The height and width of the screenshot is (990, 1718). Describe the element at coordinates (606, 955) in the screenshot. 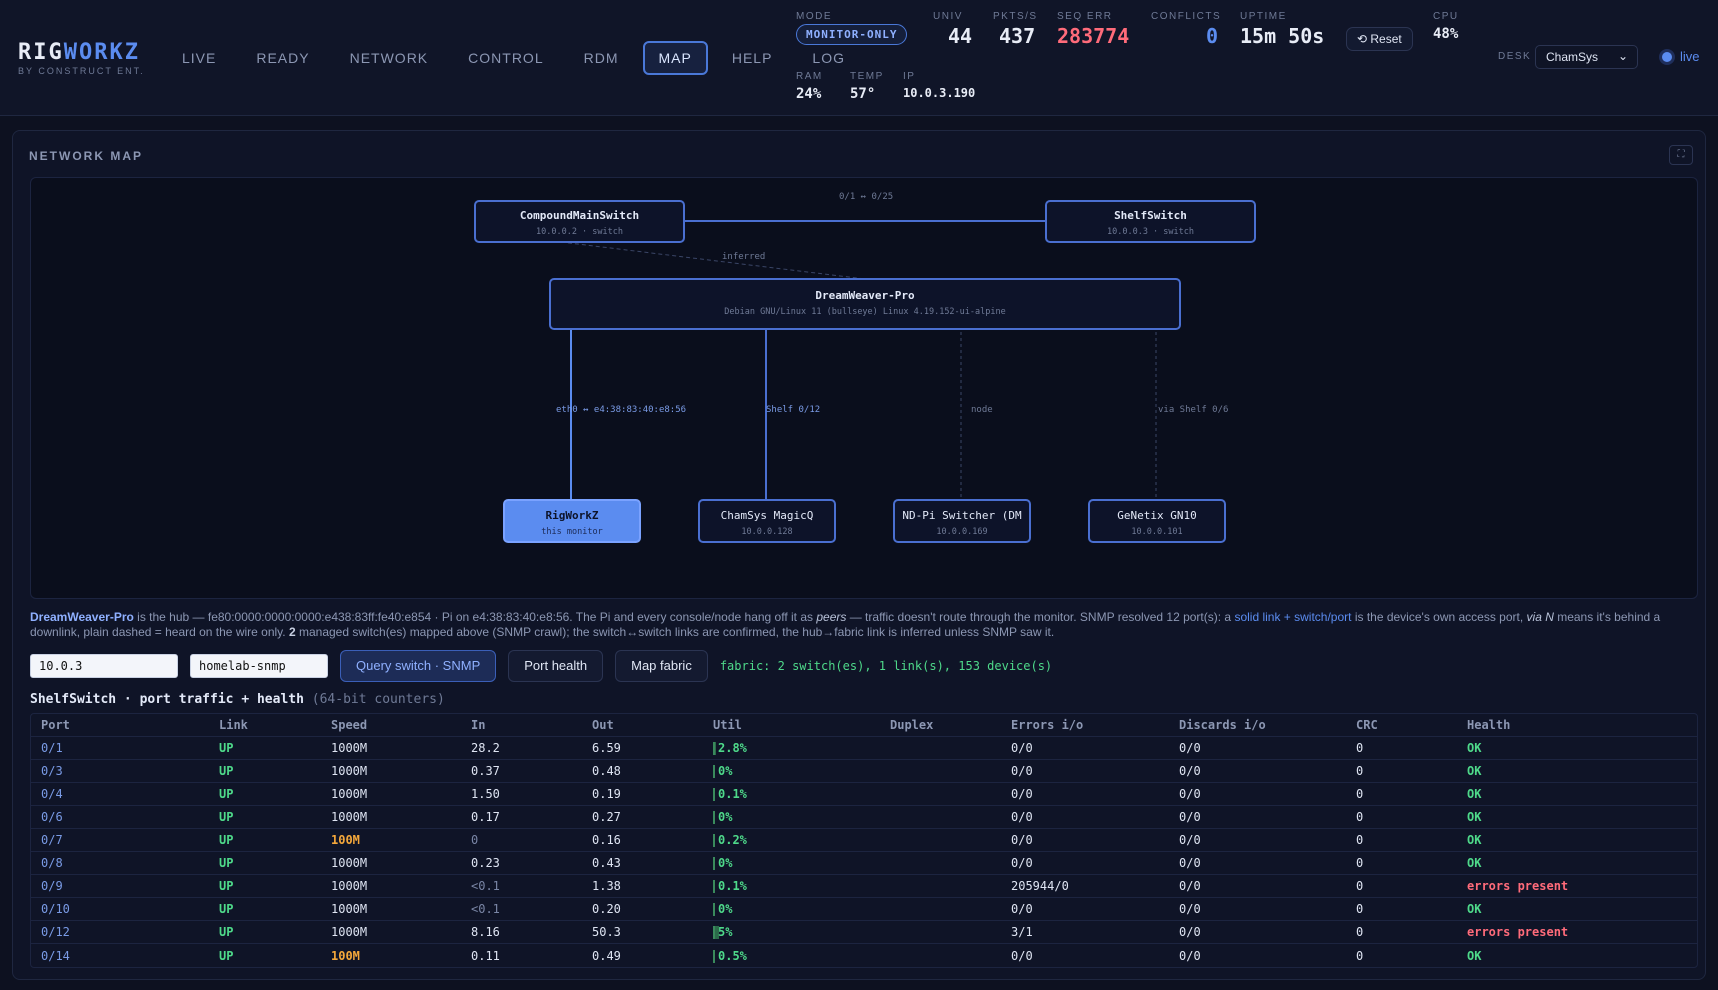

I see `cell-out: 0.49` at that location.